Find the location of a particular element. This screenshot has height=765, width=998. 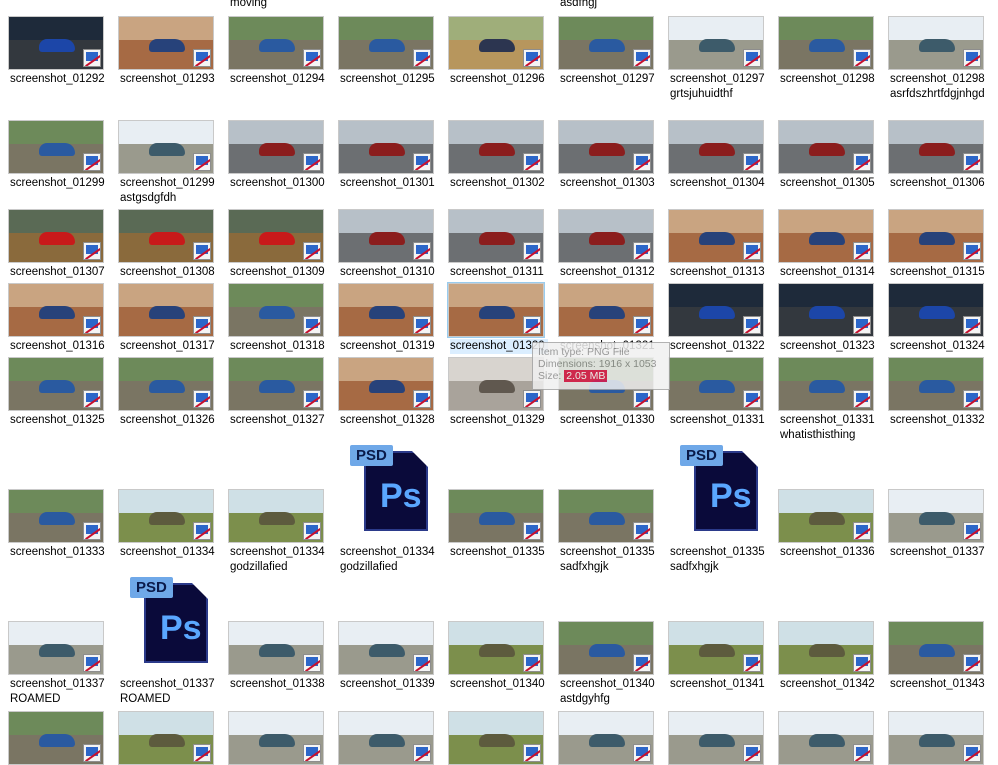

file-name-label: screenshot_01342 is located at coordinates (827, 684).